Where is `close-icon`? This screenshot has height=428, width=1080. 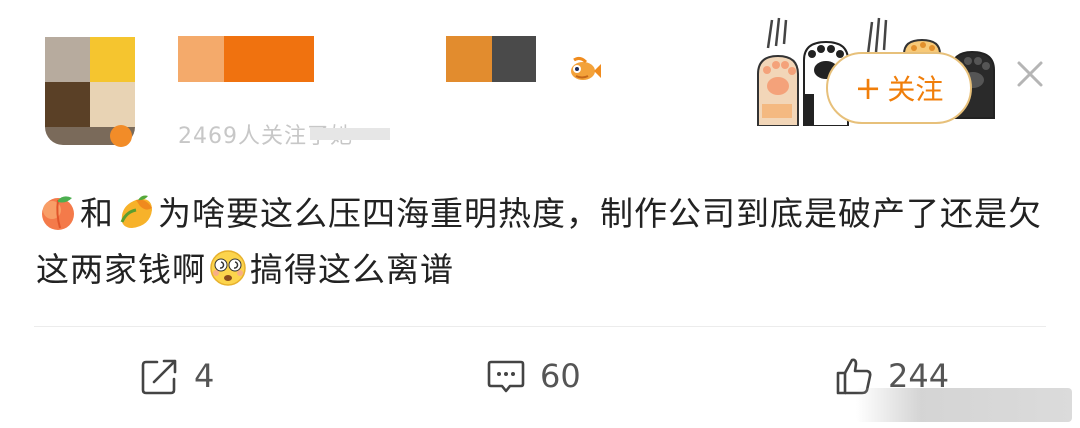 close-icon is located at coordinates (1030, 74).